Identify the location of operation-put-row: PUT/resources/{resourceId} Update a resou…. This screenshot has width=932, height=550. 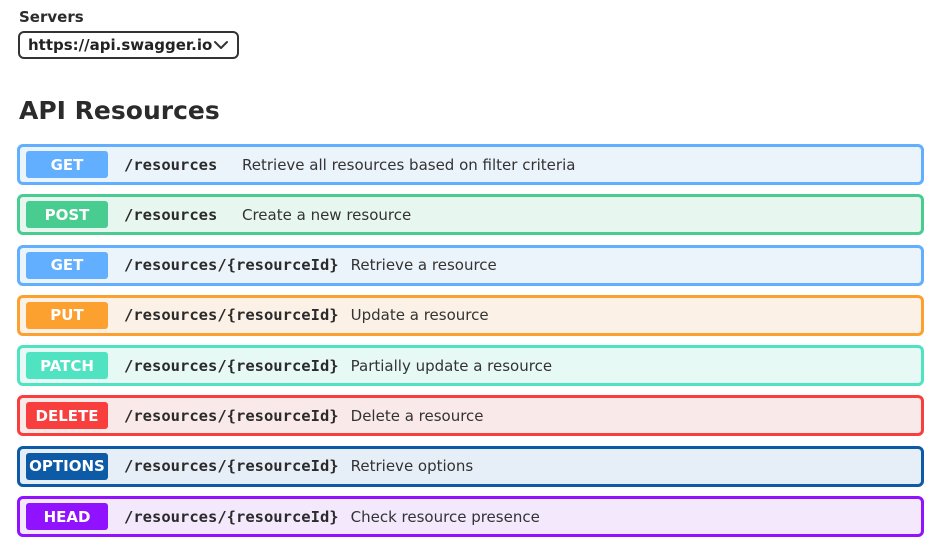
(470, 315).